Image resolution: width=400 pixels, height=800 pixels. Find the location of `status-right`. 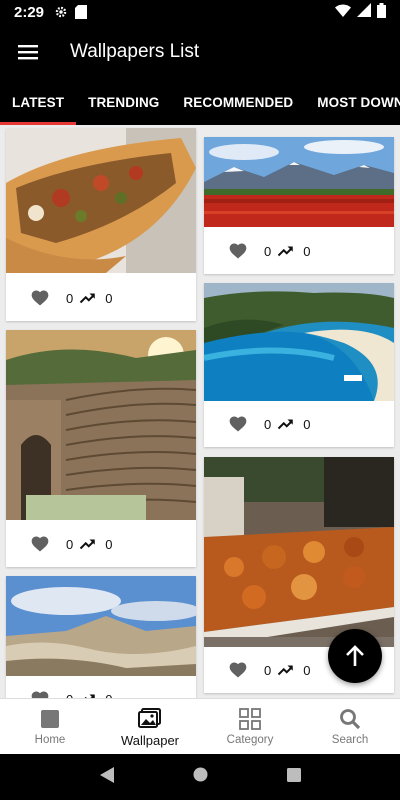

status-right is located at coordinates (360, 12).